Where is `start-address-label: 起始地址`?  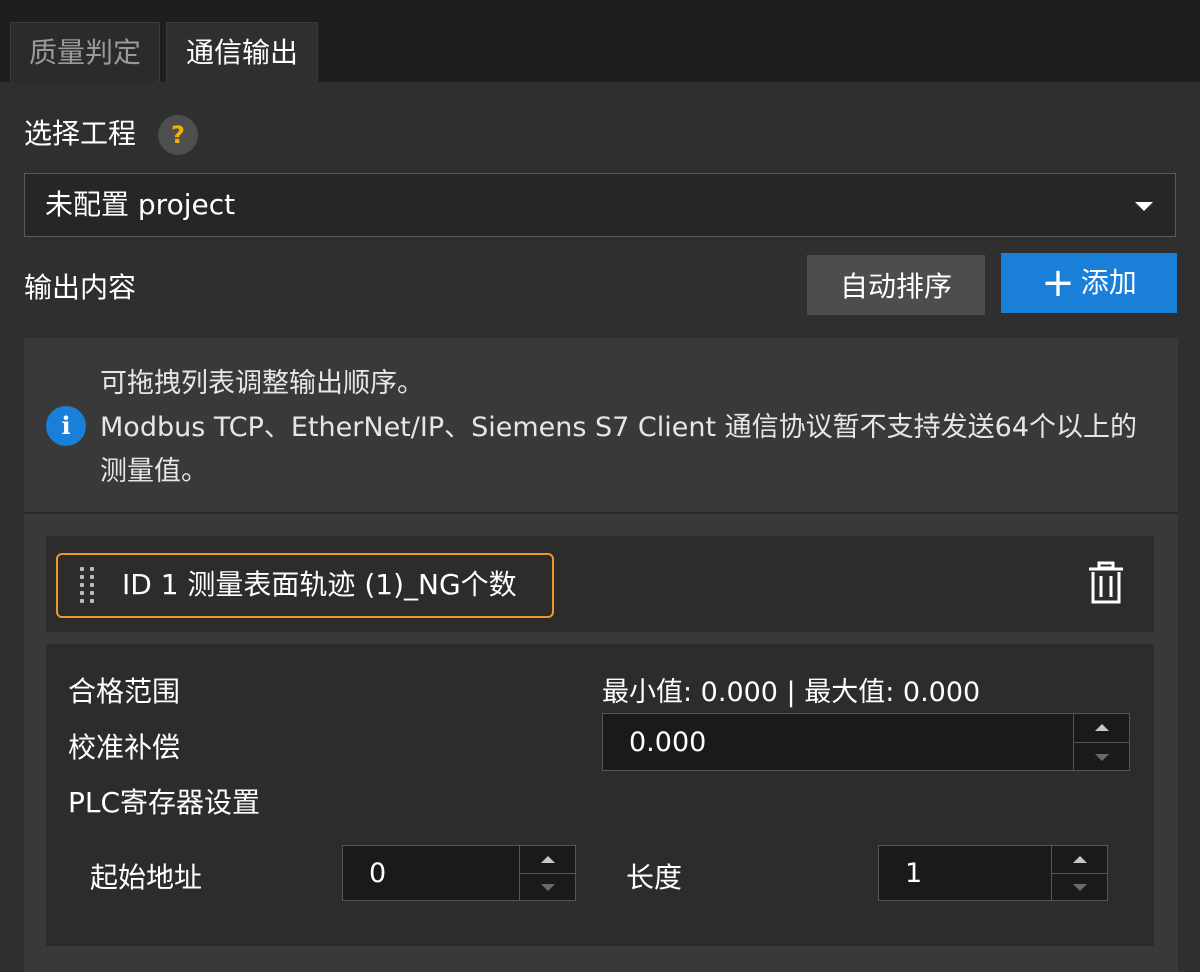 start-address-label: 起始地址 is located at coordinates (146, 877).